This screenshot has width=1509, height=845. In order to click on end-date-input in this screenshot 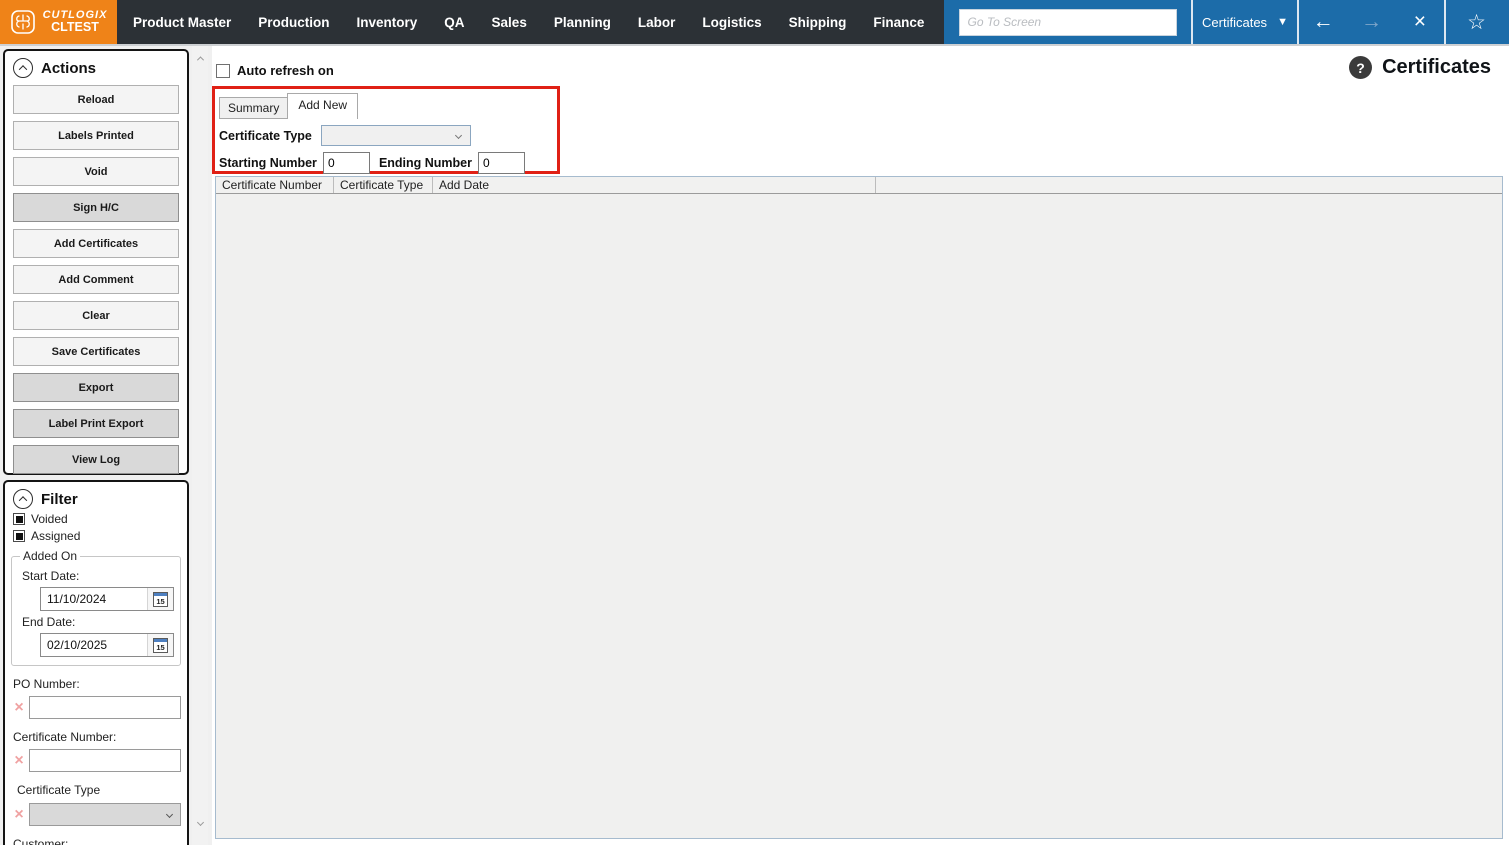, I will do `click(89, 645)`.